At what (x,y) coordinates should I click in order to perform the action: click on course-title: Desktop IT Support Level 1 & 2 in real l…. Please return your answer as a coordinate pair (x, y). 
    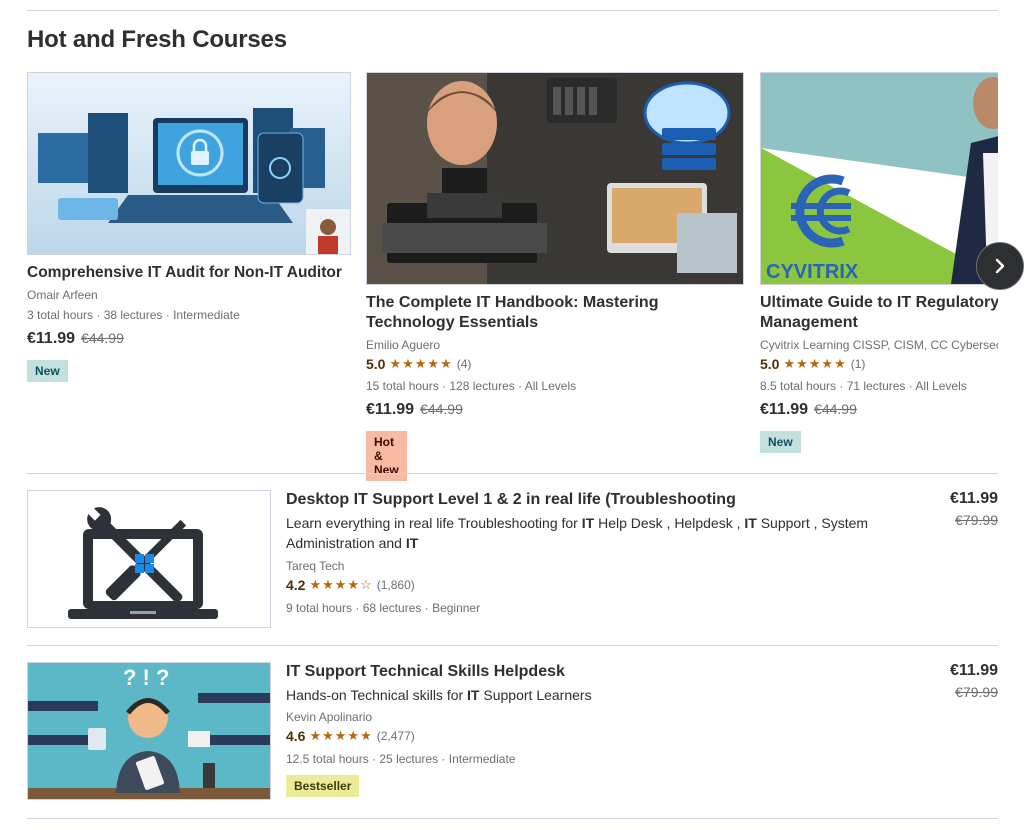
    Looking at the image, I should click on (511, 500).